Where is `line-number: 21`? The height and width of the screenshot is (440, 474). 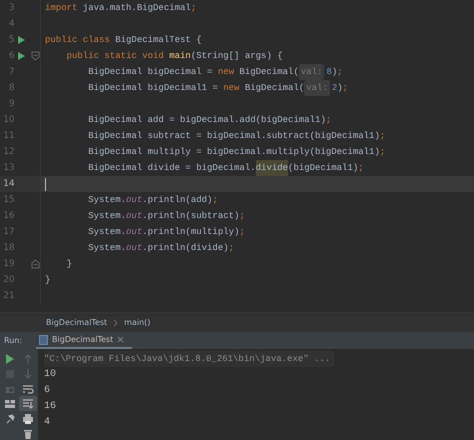 line-number: 21 is located at coordinates (8, 296).